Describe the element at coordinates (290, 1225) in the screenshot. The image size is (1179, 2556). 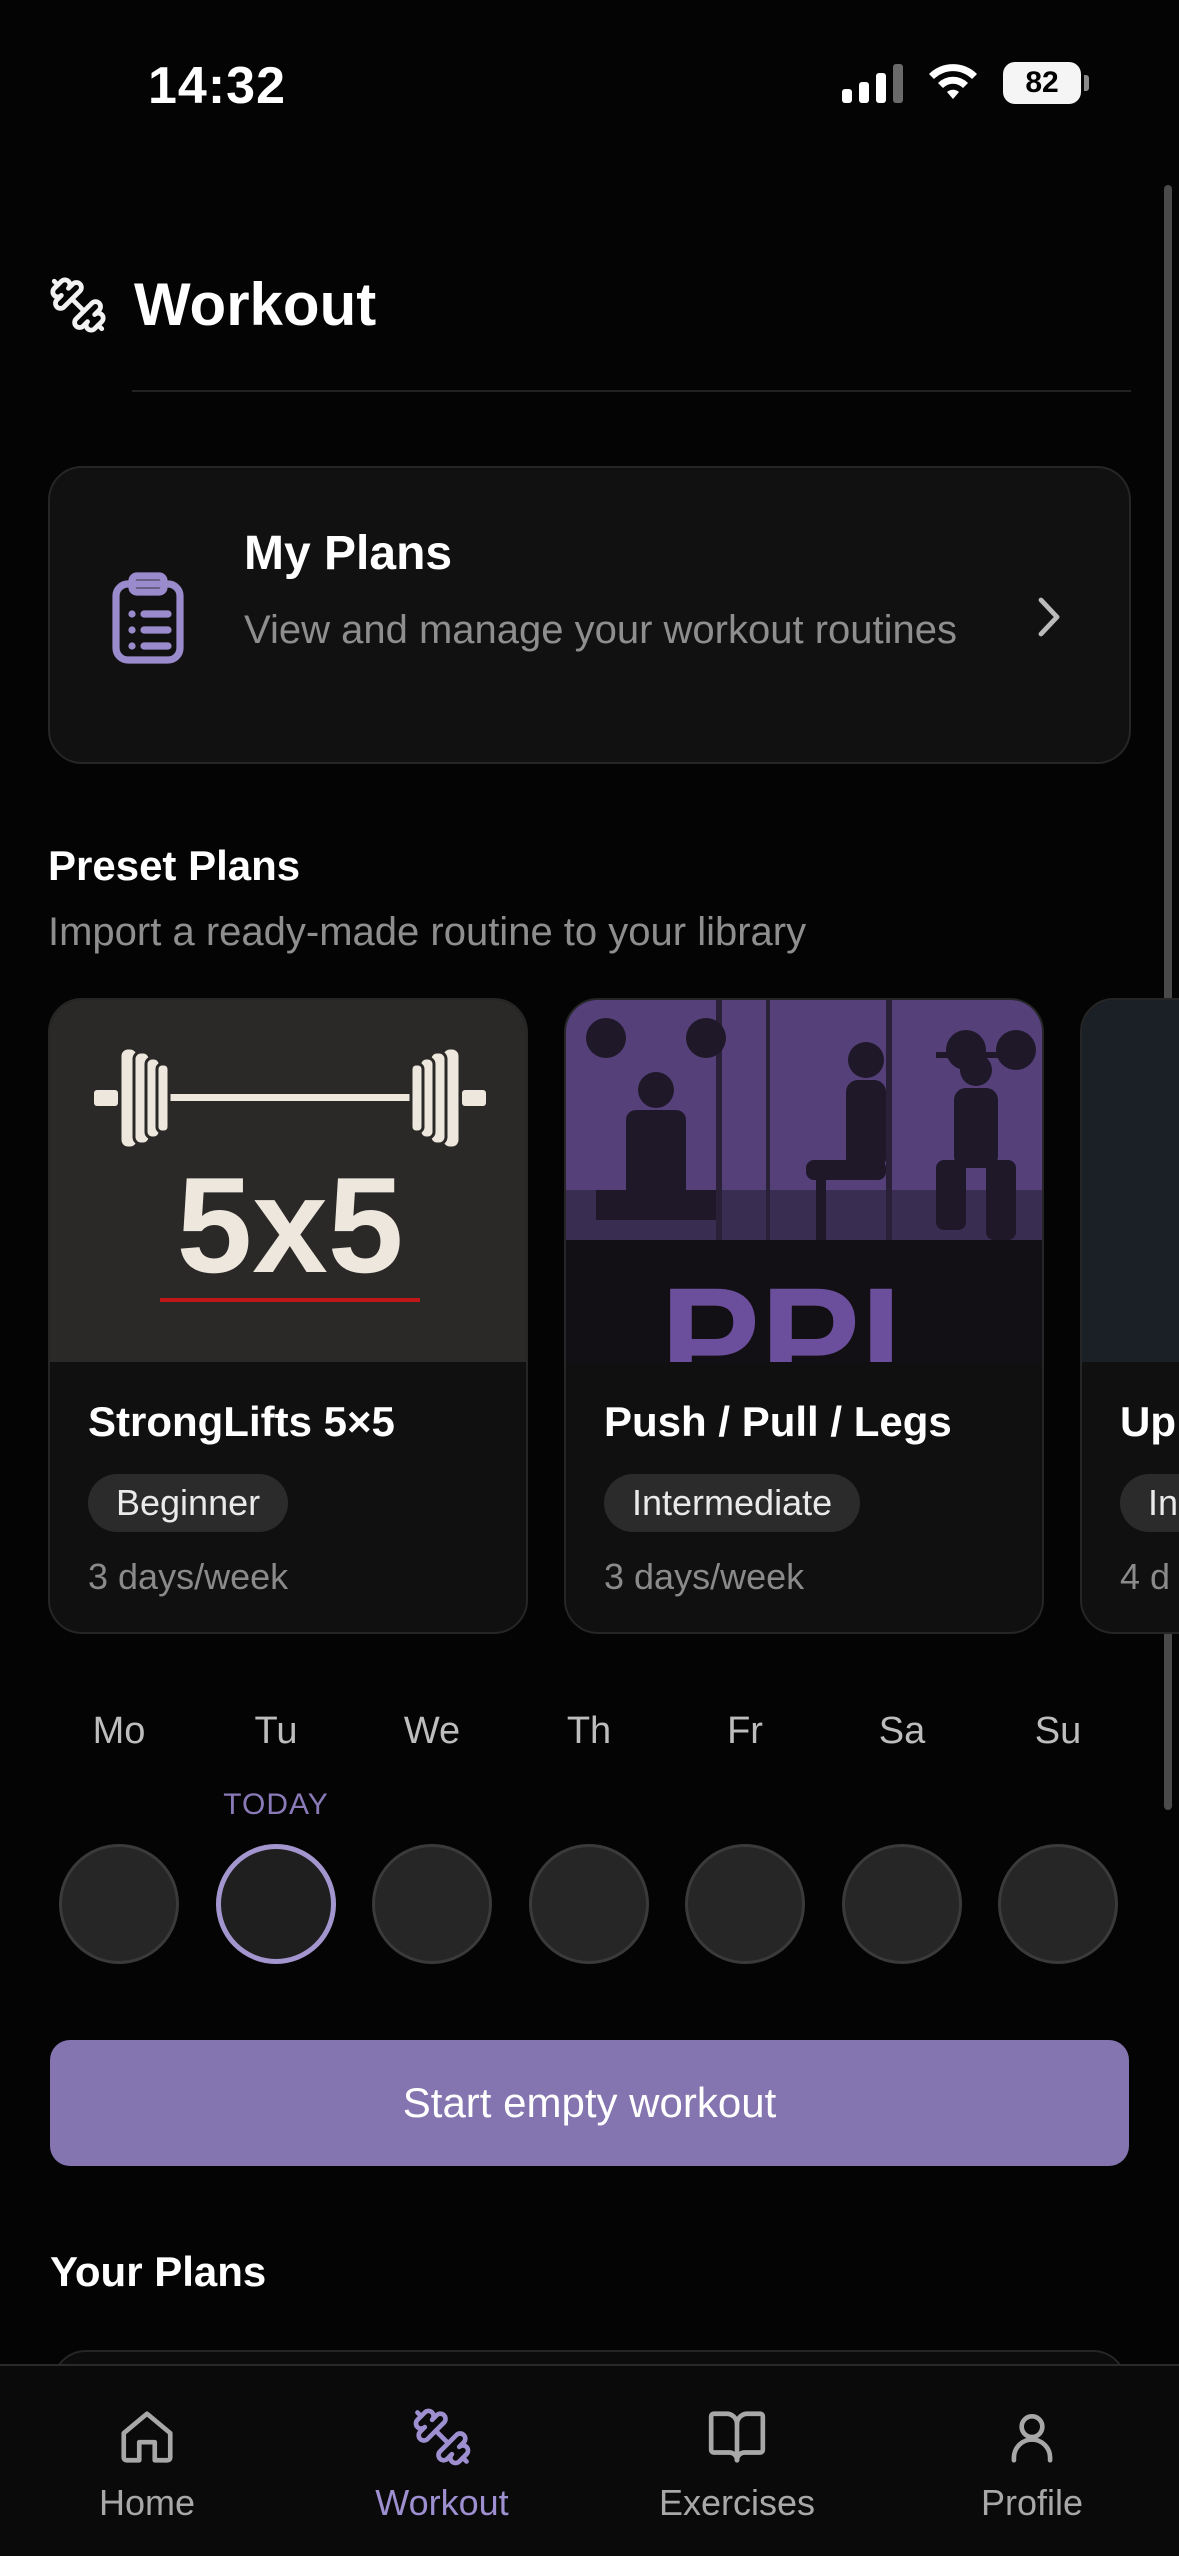
I see `stronglifts-image-text: 5x5` at that location.